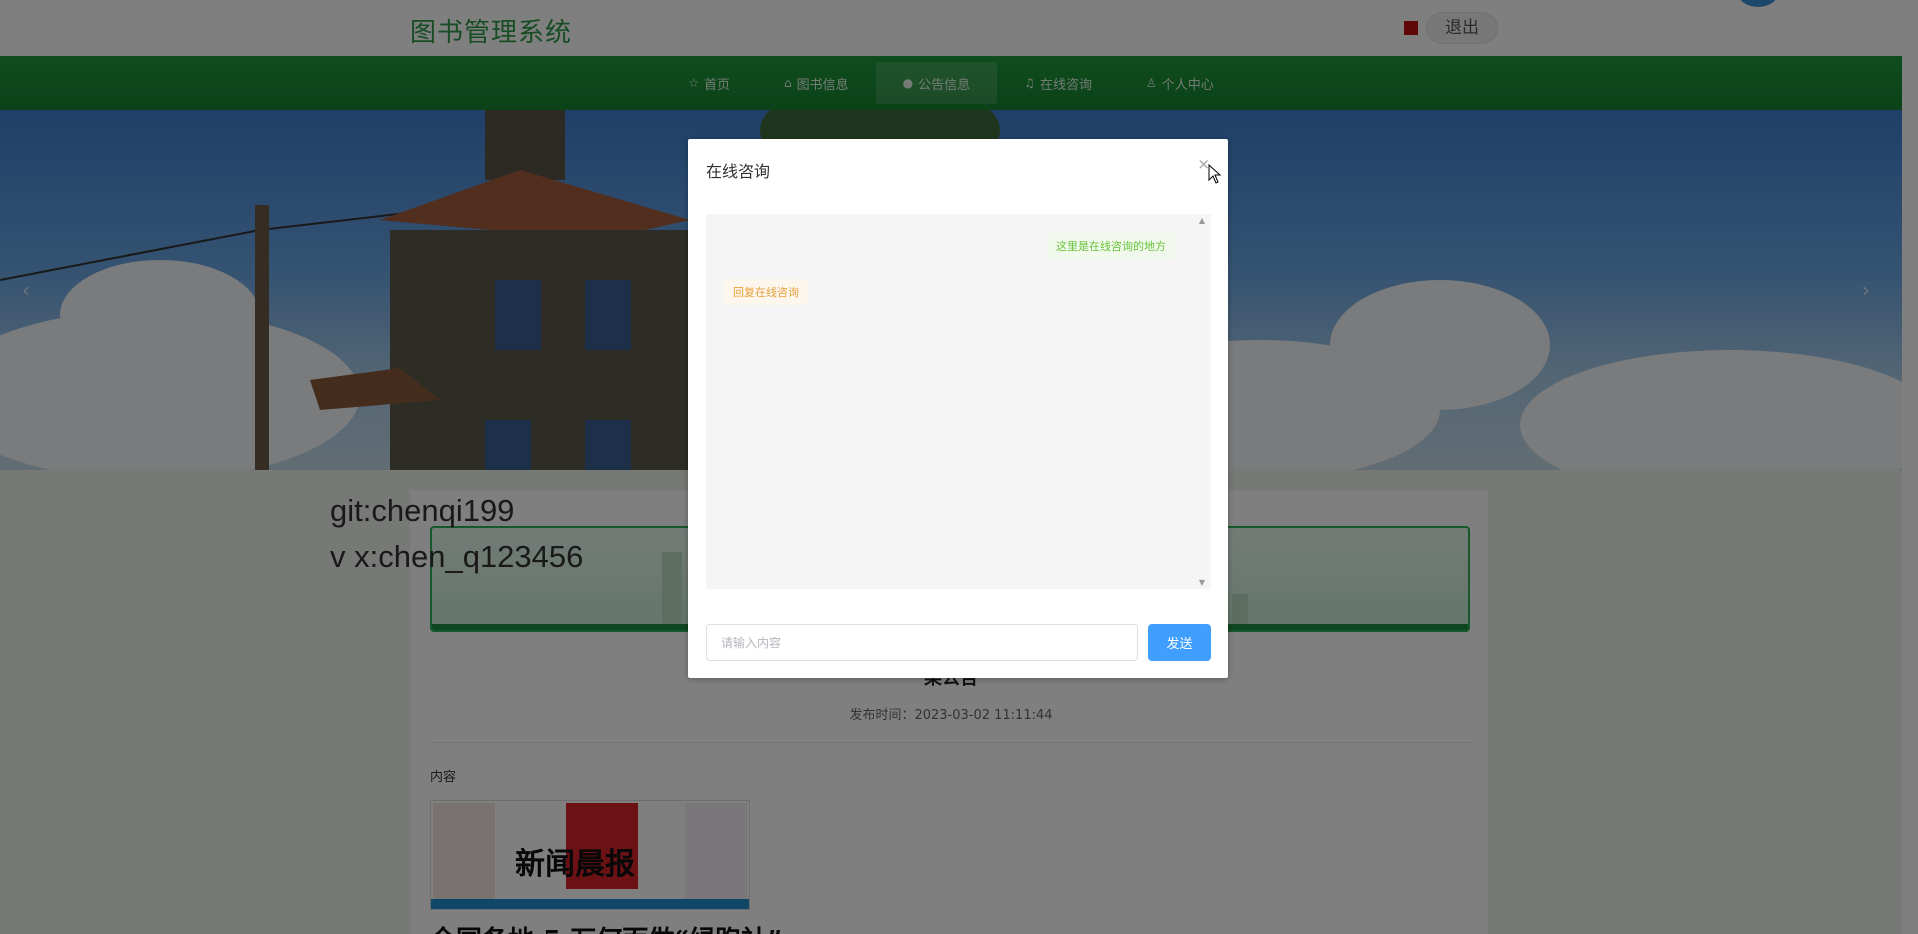 This screenshot has width=1918, height=934. Describe the element at coordinates (1202, 582) in the screenshot. I see `scroll-down-icon: ▼` at that location.